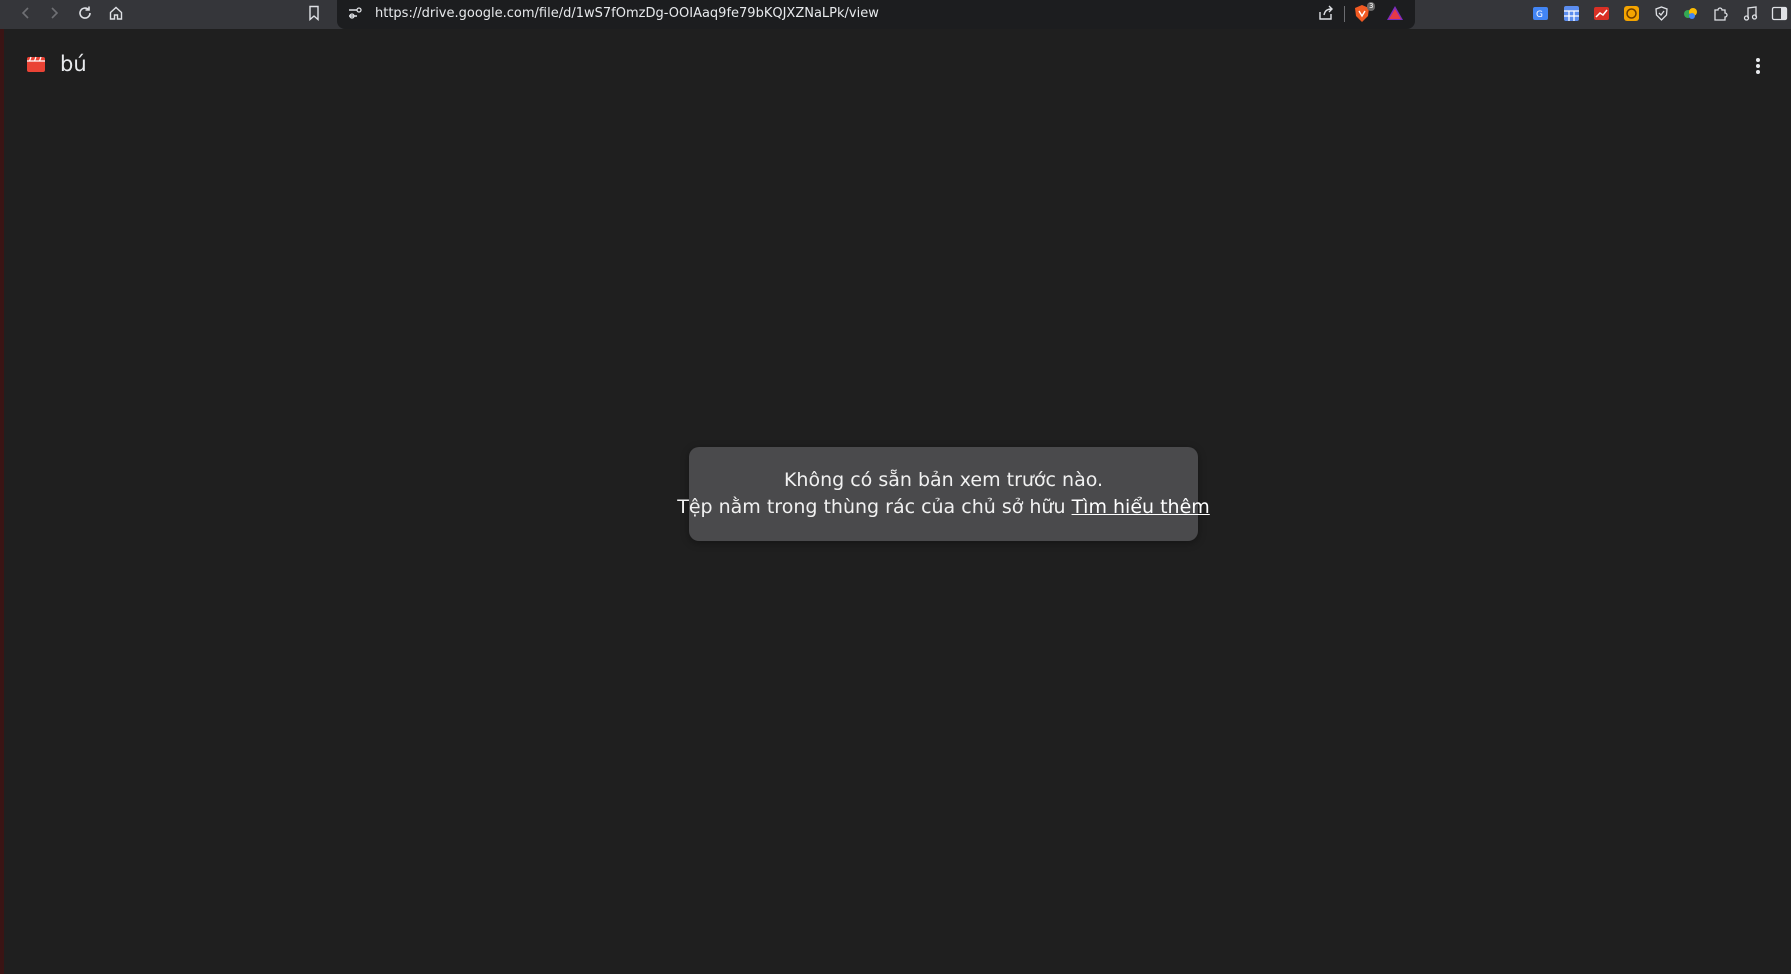  I want to click on learn-more-link: Tìm hiểu thêm, so click(1141, 507).